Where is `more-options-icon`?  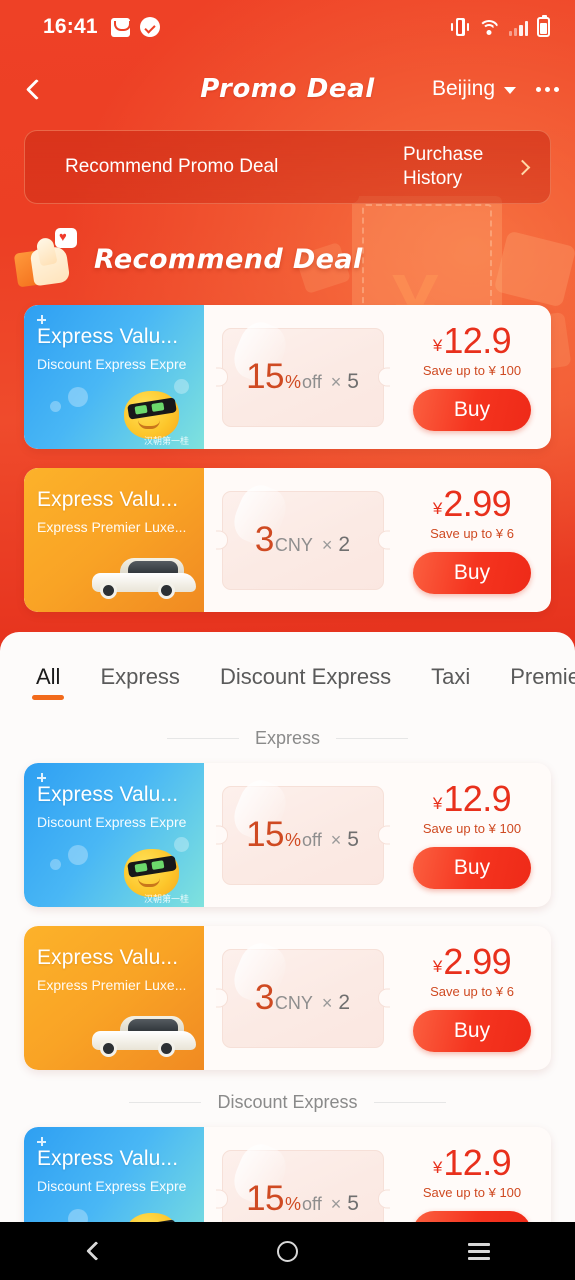
more-options-icon is located at coordinates (547, 89).